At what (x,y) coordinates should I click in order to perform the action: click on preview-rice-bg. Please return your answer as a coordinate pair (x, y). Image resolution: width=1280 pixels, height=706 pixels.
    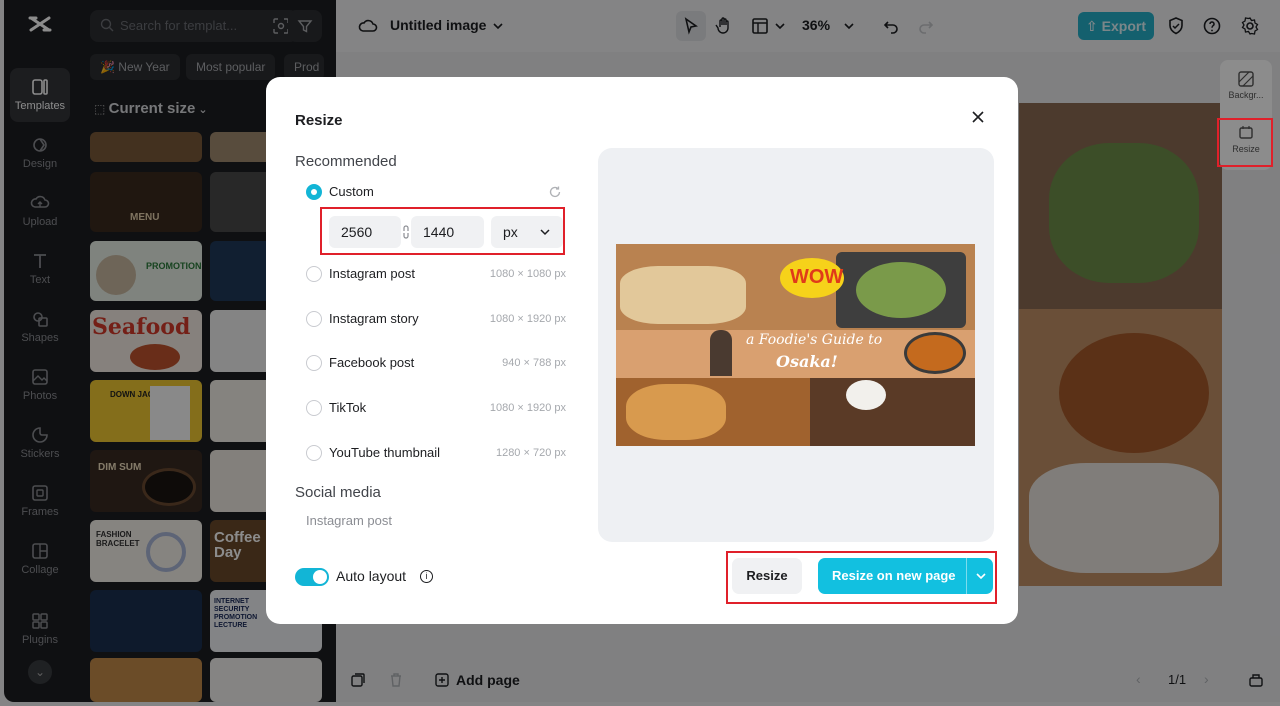
    Looking at the image, I should click on (892, 412).